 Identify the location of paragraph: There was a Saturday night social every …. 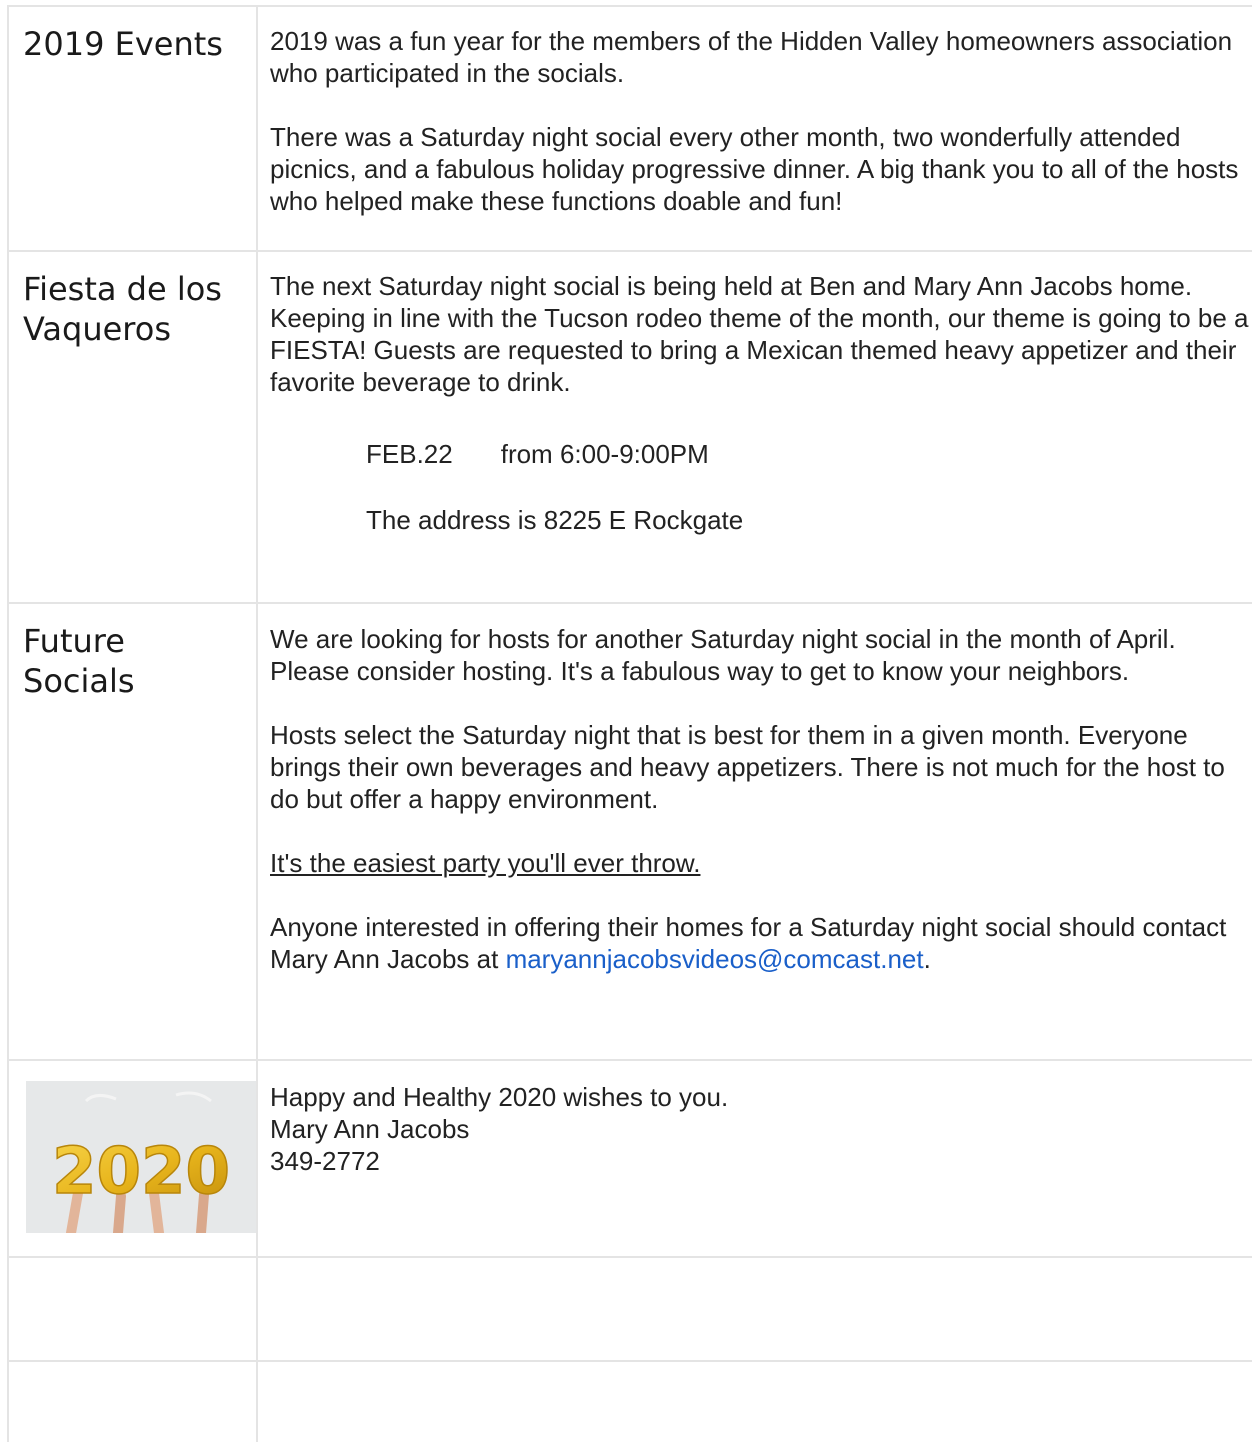
(754, 169).